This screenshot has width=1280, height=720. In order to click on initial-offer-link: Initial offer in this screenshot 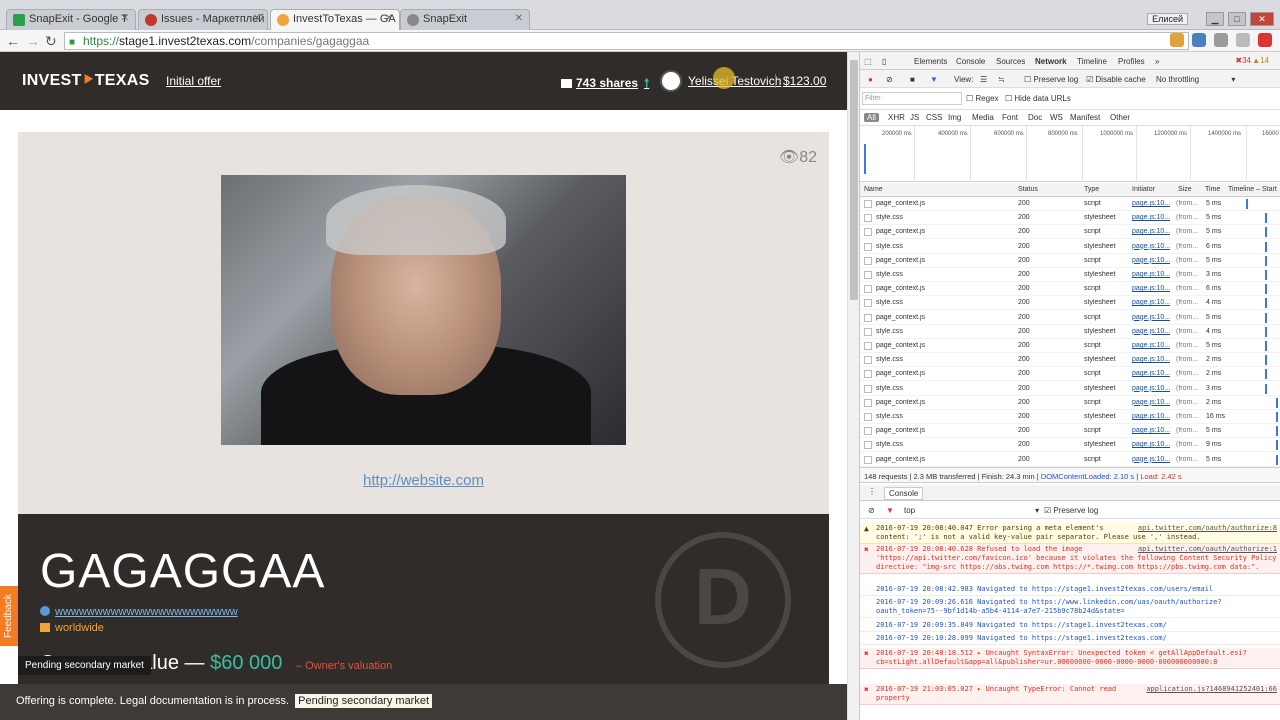, I will do `click(193, 81)`.